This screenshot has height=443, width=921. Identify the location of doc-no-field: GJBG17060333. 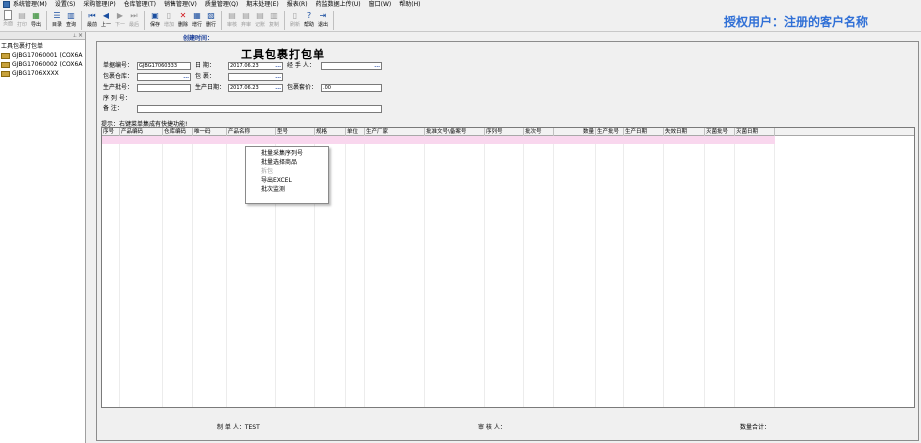
(164, 66).